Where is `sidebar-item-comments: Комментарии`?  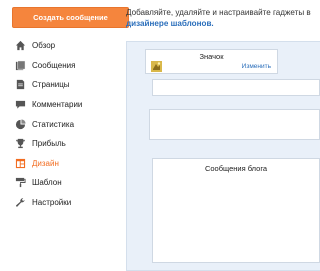 sidebar-item-comments: Комментарии is located at coordinates (67, 105).